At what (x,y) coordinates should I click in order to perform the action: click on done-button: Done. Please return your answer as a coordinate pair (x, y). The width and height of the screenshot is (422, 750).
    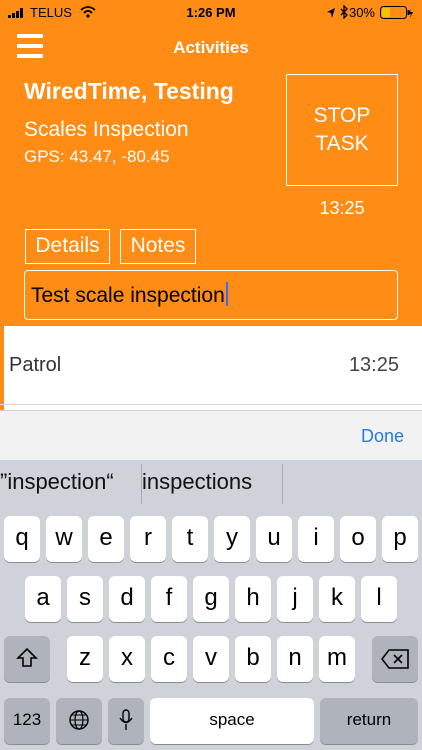
    Looking at the image, I should click on (382, 436).